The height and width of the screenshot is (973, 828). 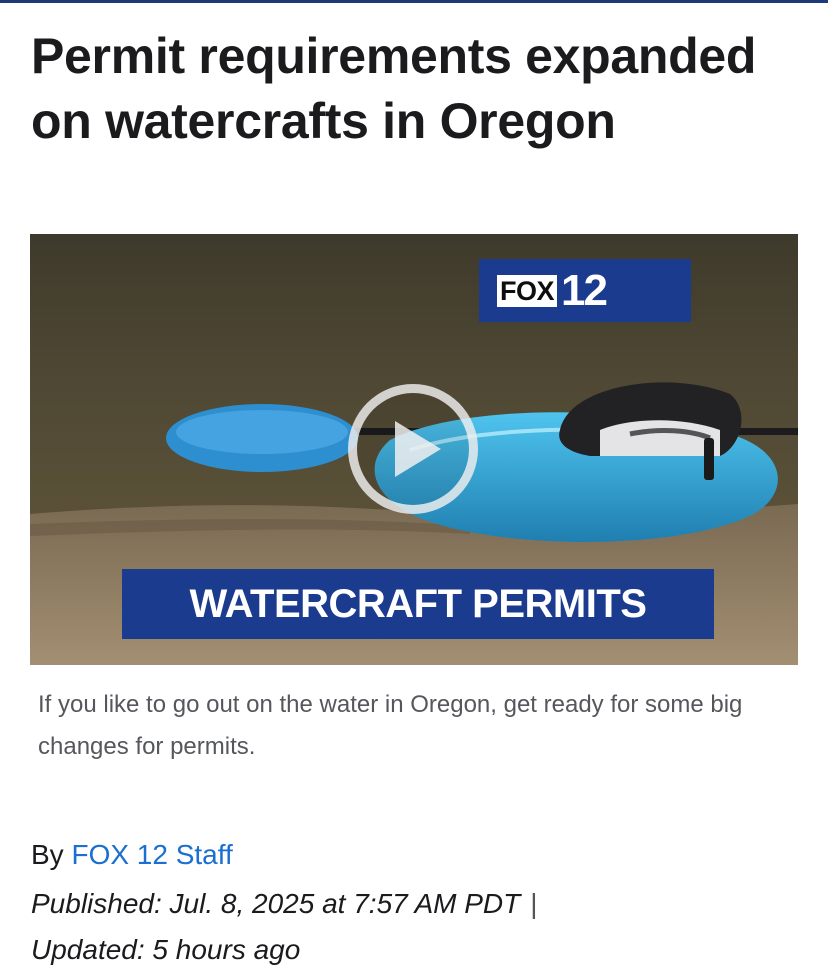 I want to click on video-banner-text: WATERCRAFT PERMITS, so click(x=418, y=603).